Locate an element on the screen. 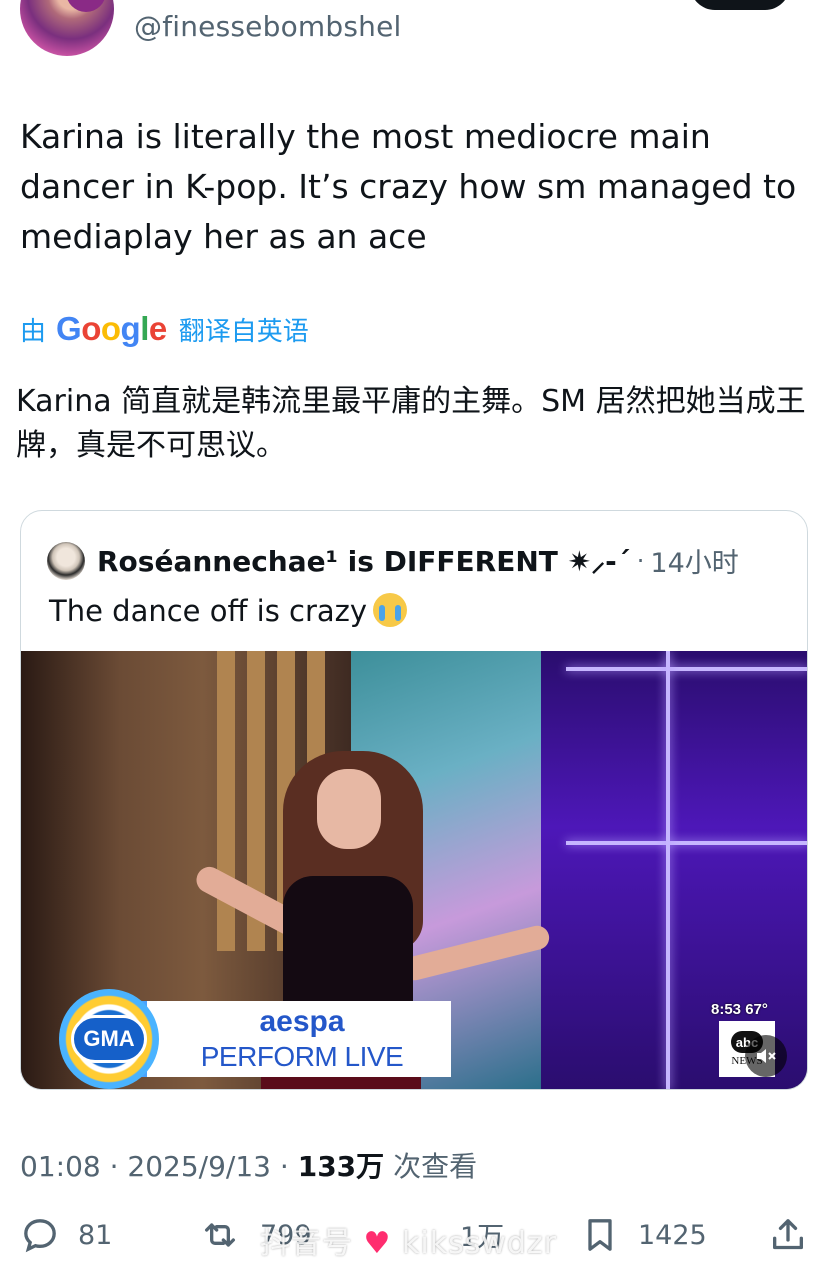 This screenshot has width=828, height=1280. bookmark-icon is located at coordinates (600, 1235).